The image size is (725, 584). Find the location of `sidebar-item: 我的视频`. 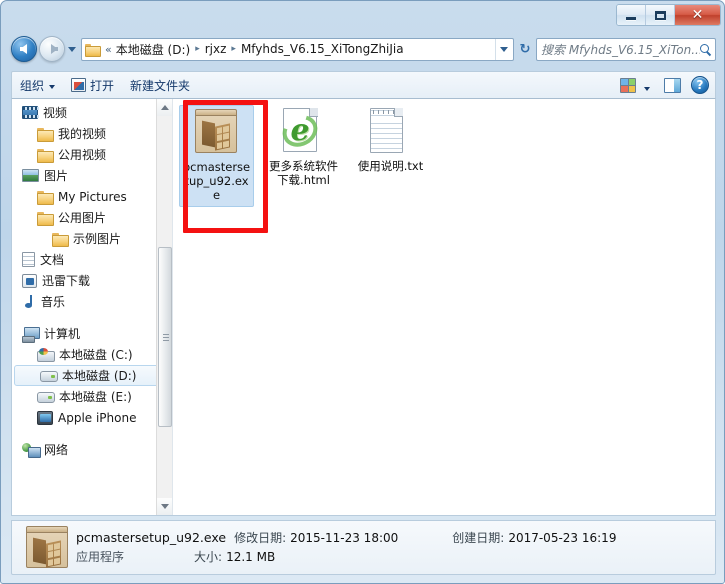

sidebar-item: 我的视频 is located at coordinates (92, 133).